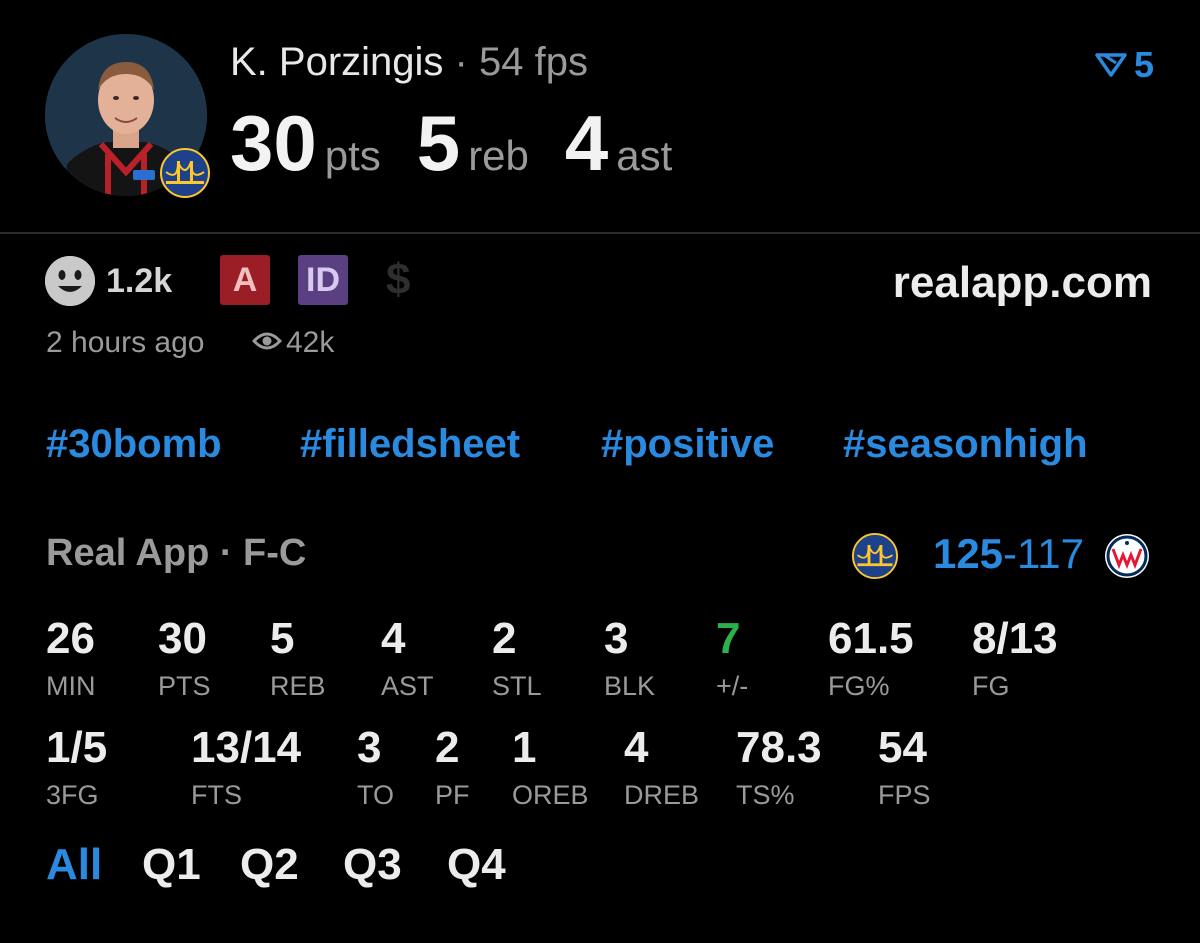 The image size is (1200, 943). I want to click on stat-label: STL, so click(517, 686).